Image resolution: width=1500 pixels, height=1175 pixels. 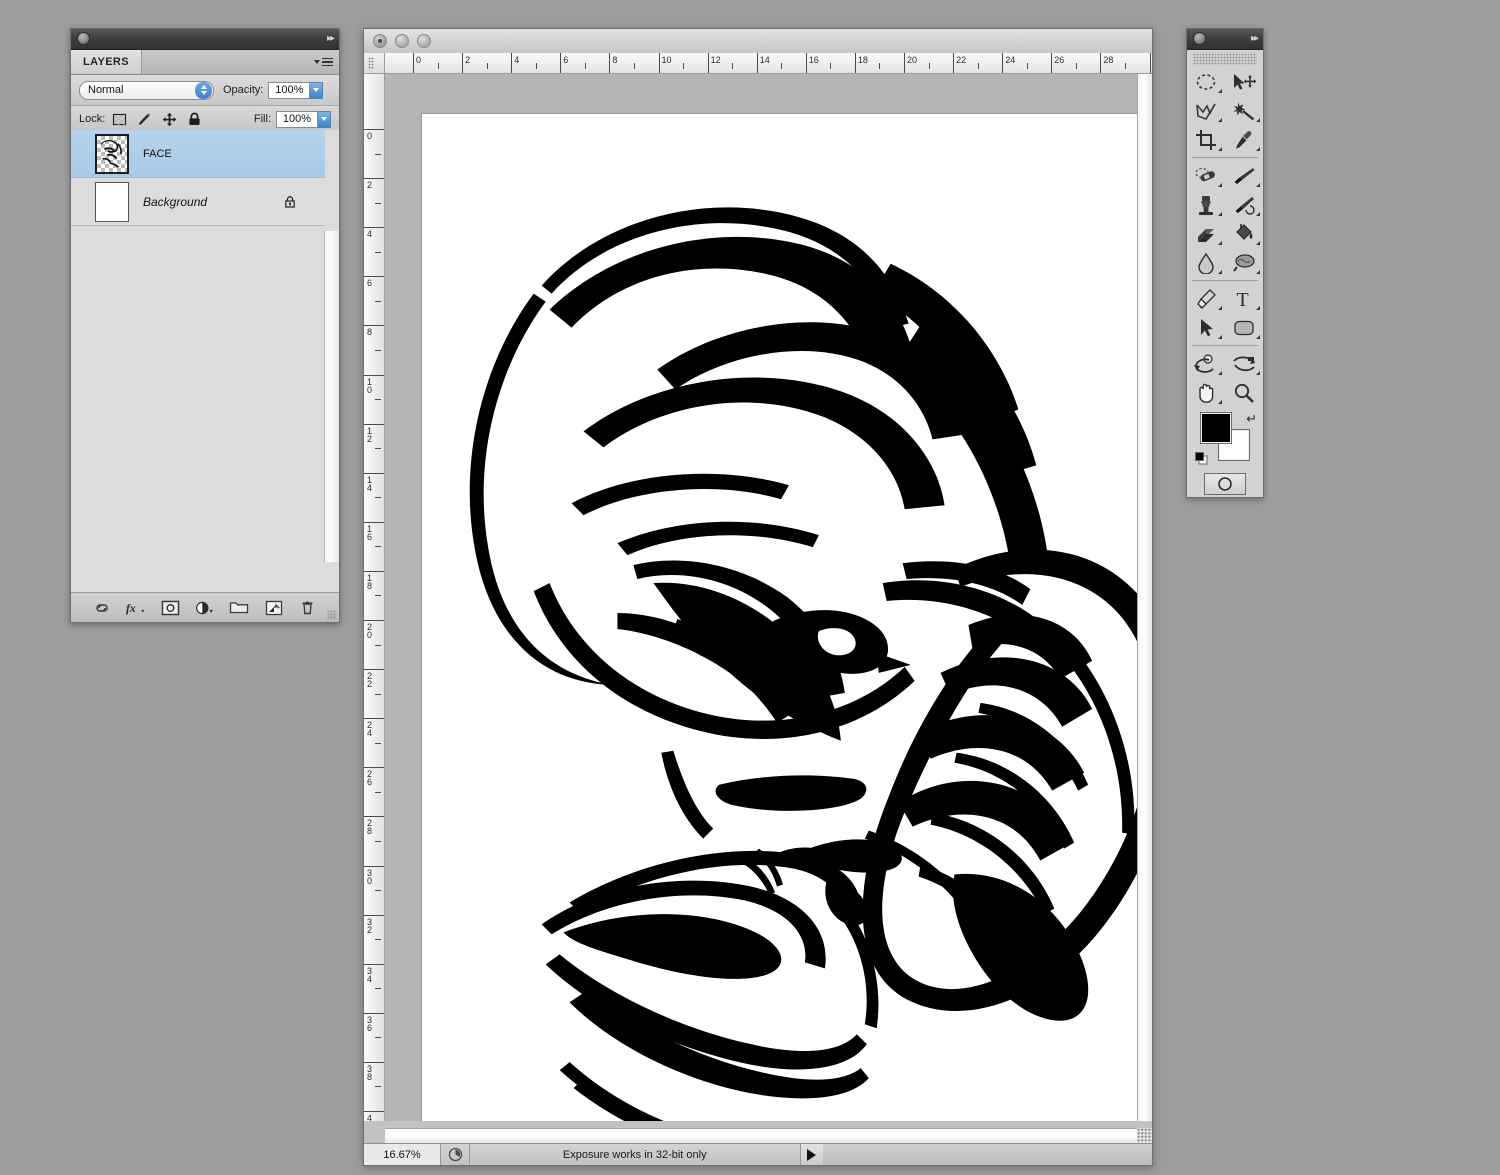 I want to click on rounded-rectangle-tool, so click(x=1244, y=327).